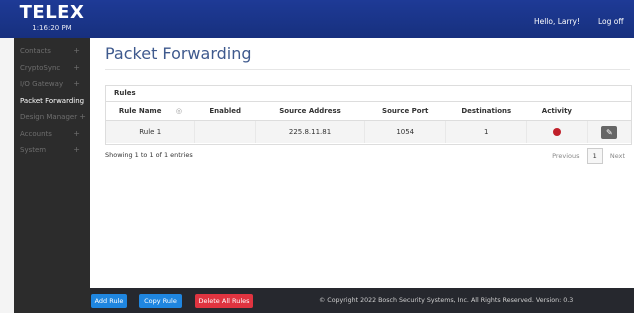 This screenshot has height=313, width=634. What do you see at coordinates (109, 301) in the screenshot?
I see `add-rule-button: Add Rule` at bounding box center [109, 301].